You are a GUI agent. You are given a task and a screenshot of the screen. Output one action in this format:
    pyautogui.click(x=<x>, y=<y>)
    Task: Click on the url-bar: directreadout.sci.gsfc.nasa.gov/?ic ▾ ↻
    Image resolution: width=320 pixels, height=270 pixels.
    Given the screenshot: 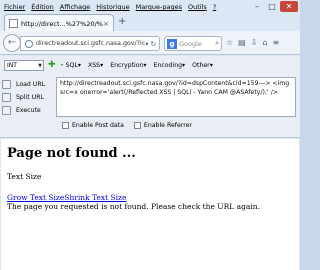 What is the action you would take?
    pyautogui.click(x=90, y=43)
    